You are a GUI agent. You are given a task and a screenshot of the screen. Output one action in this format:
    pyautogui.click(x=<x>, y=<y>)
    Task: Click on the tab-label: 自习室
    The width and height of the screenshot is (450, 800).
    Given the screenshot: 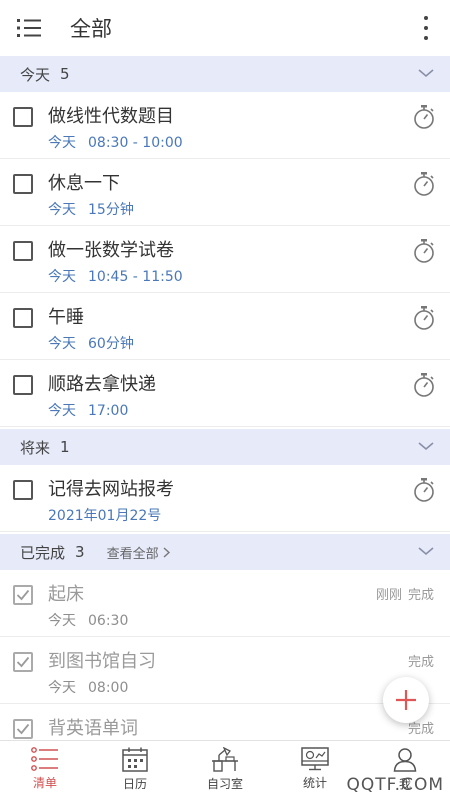 What is the action you would take?
    pyautogui.click(x=224, y=784)
    